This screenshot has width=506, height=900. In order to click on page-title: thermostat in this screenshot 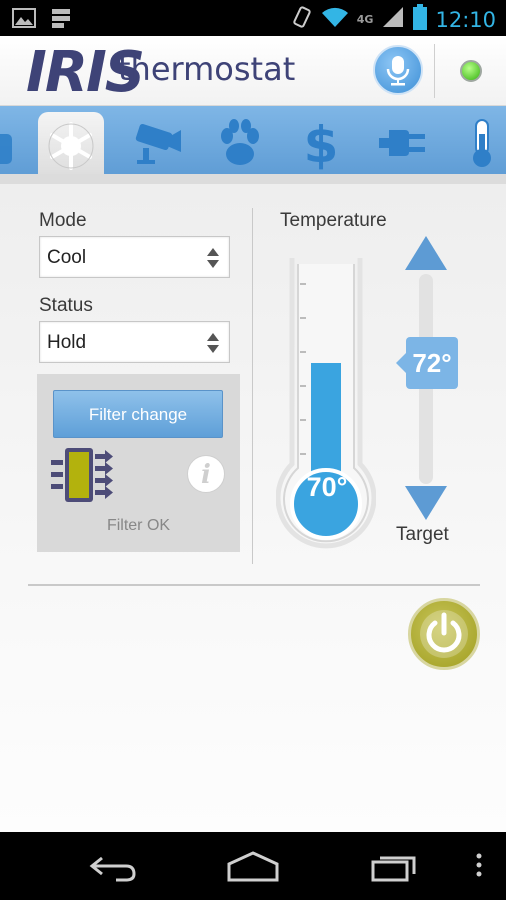, I will do `click(207, 69)`.